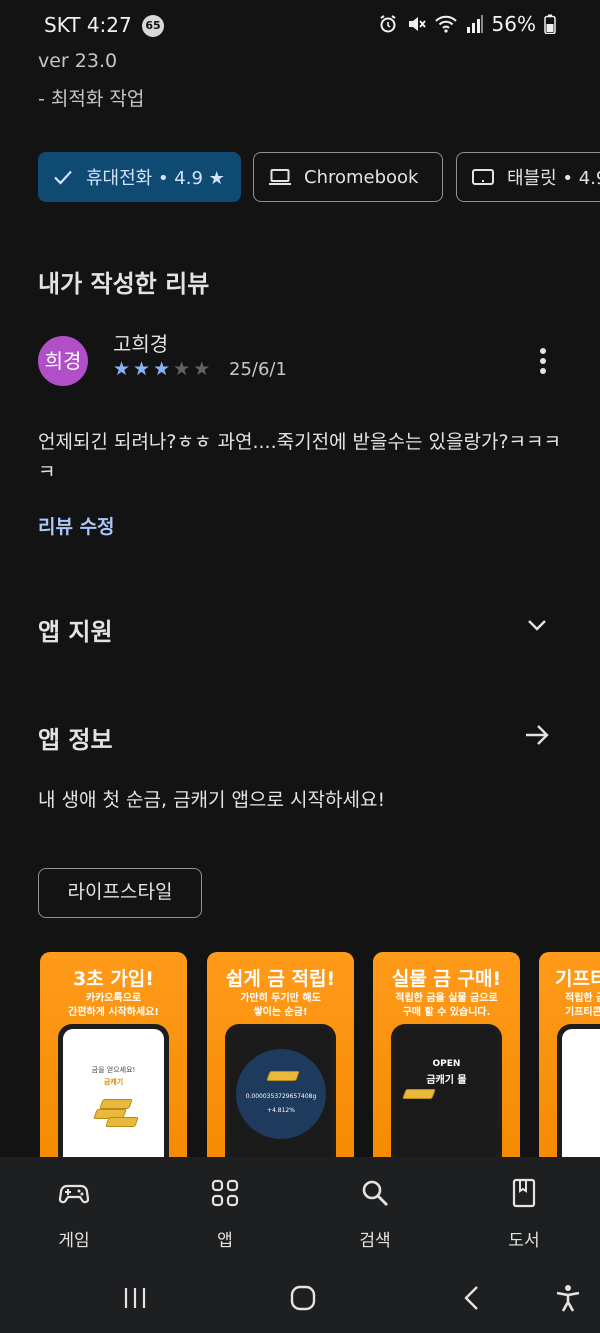 This screenshot has height=1333, width=600. I want to click on book-icon, so click(524, 1193).